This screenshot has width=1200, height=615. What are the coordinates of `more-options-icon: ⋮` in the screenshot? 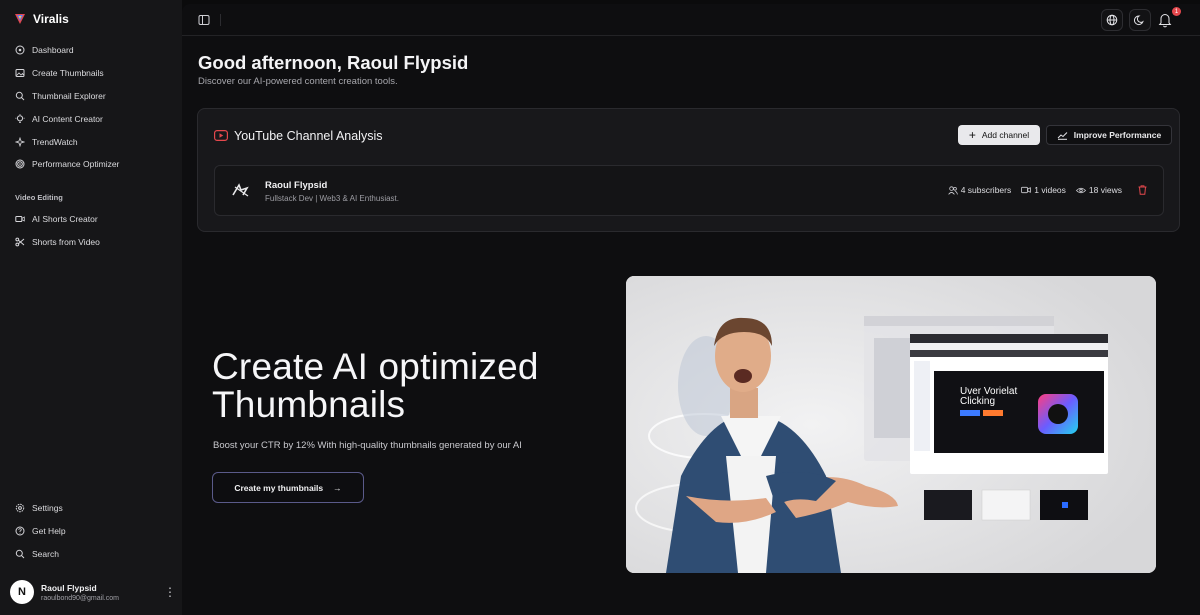 It's located at (170, 592).